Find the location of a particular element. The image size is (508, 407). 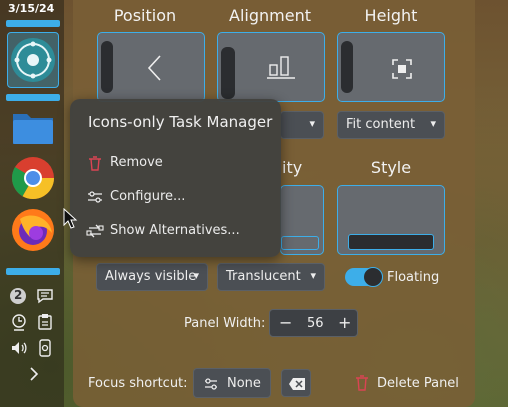

alignment-card is located at coordinates (271, 67).